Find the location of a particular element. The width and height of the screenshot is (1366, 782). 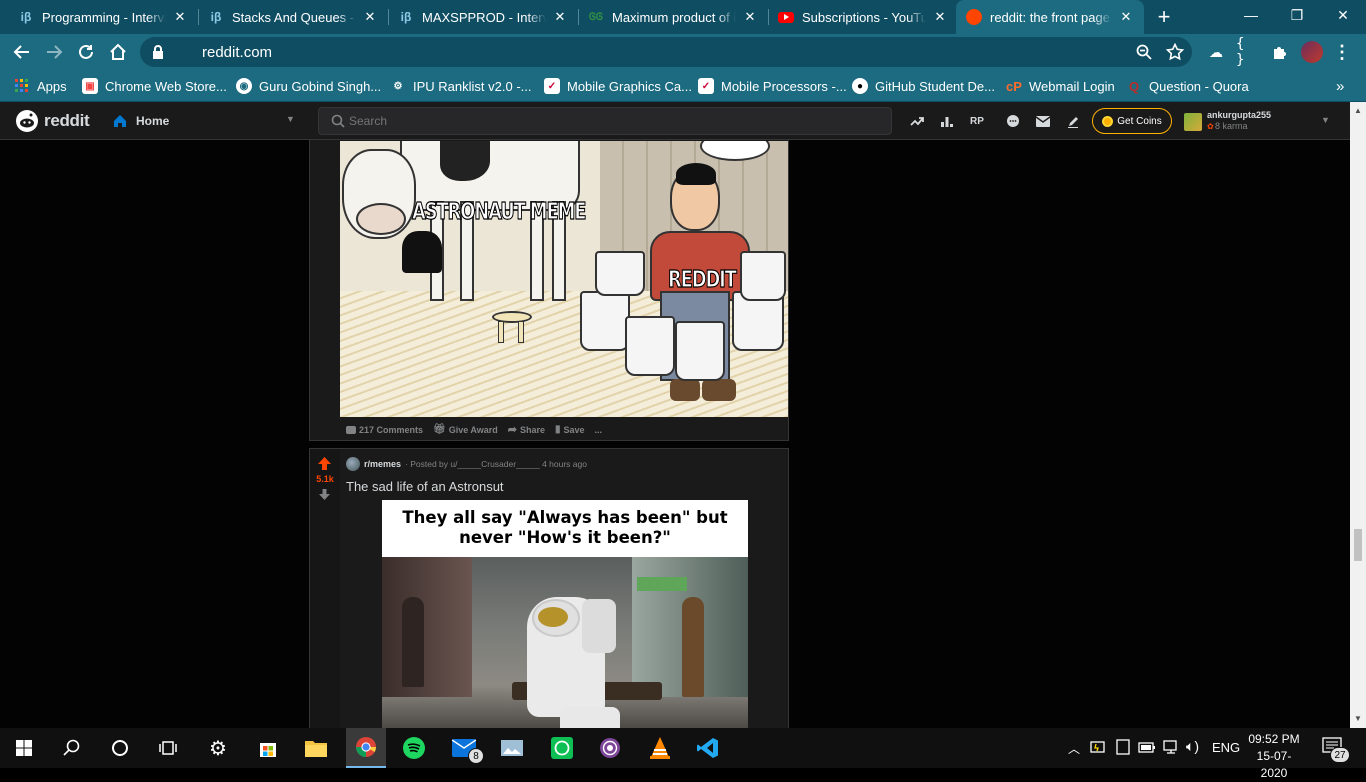

tray-chevron-up-icon: ︿ is located at coordinates (1074, 748).